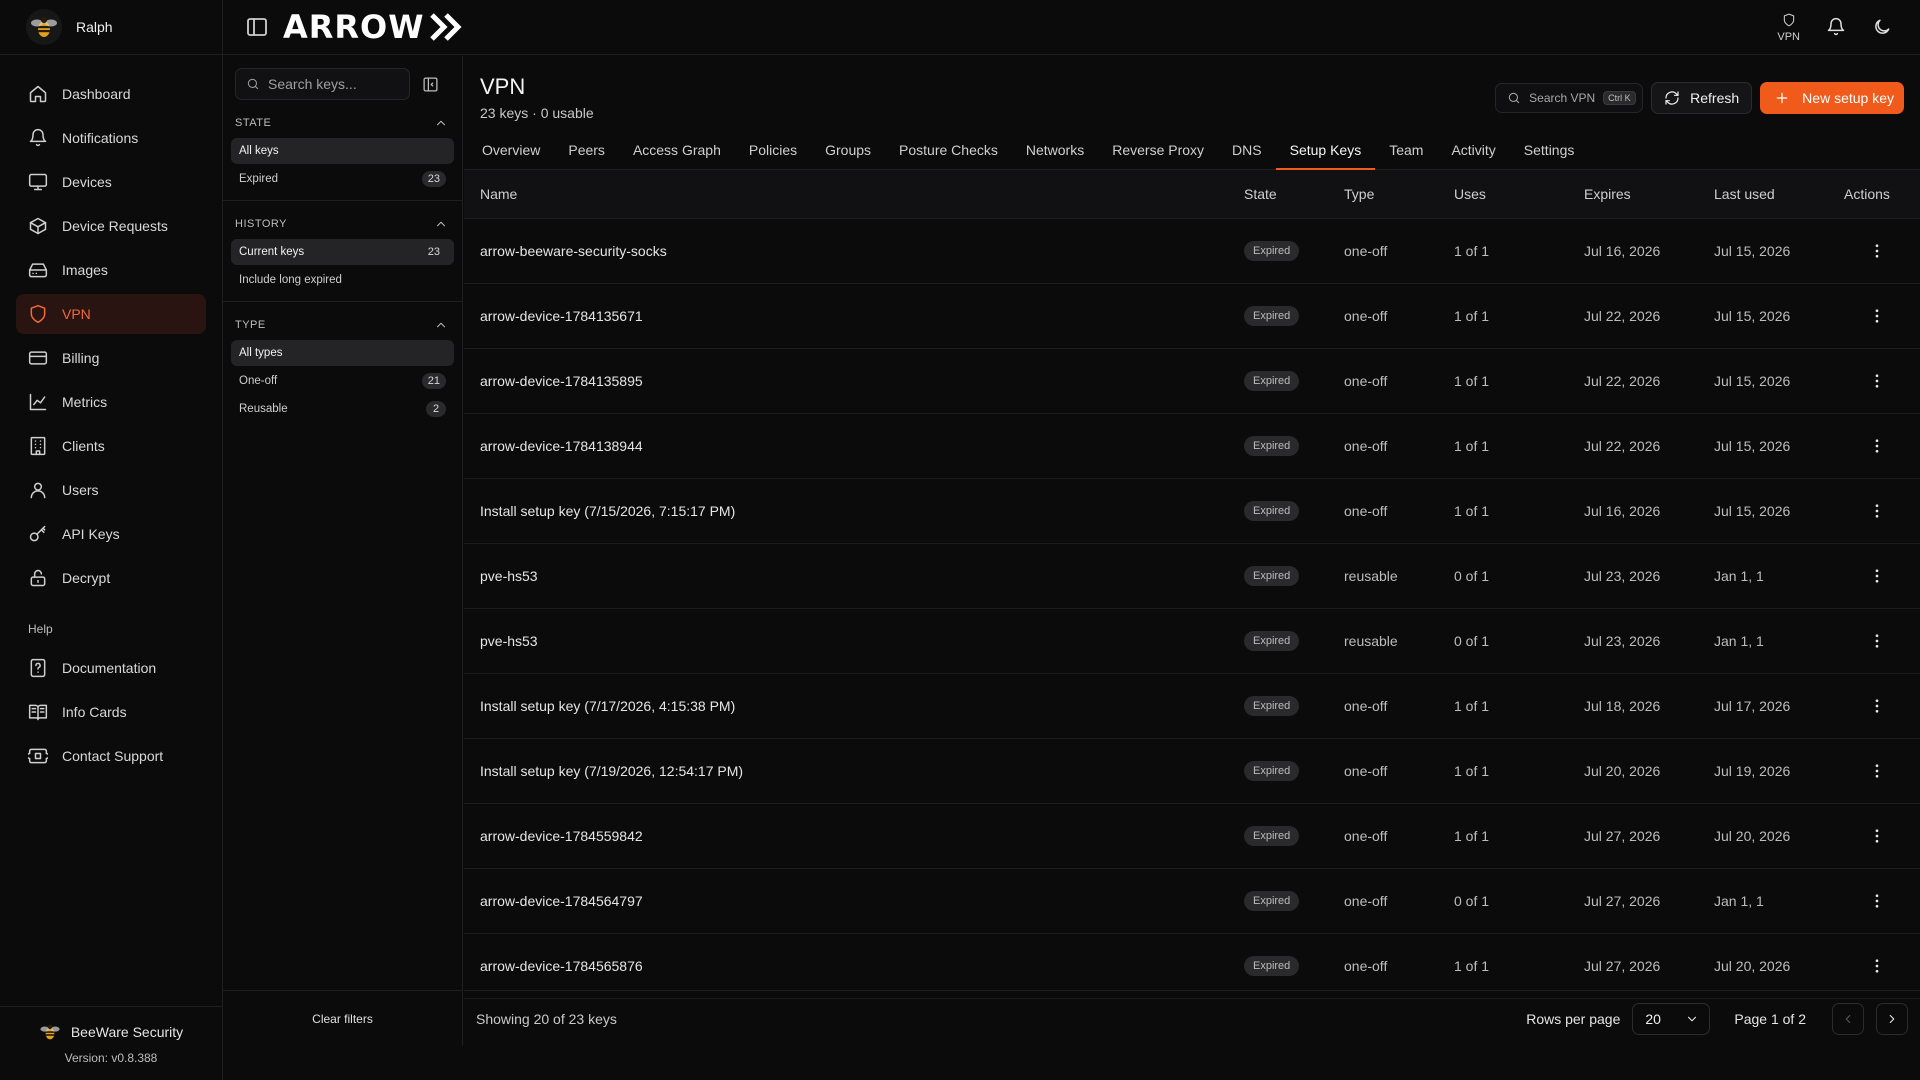 This screenshot has width=1920, height=1080. Describe the element at coordinates (1247, 153) in the screenshot. I see `tab-dns: DNS` at that location.